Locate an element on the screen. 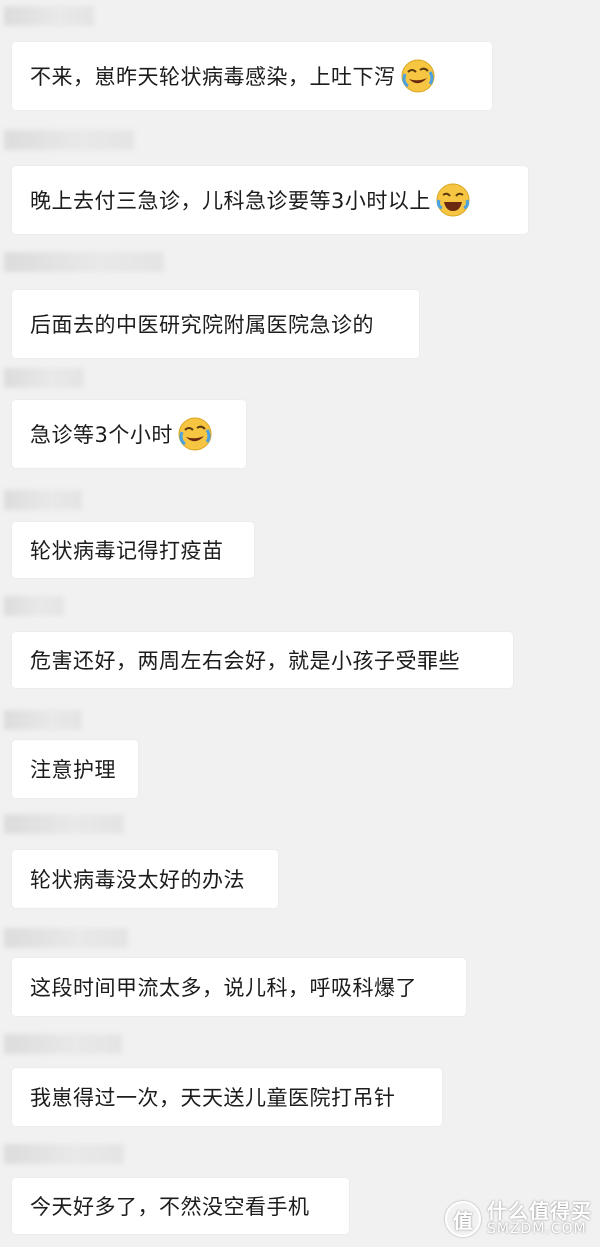  message-bubble: 后面去的中医研究院附属医院急诊的 is located at coordinates (215, 324).